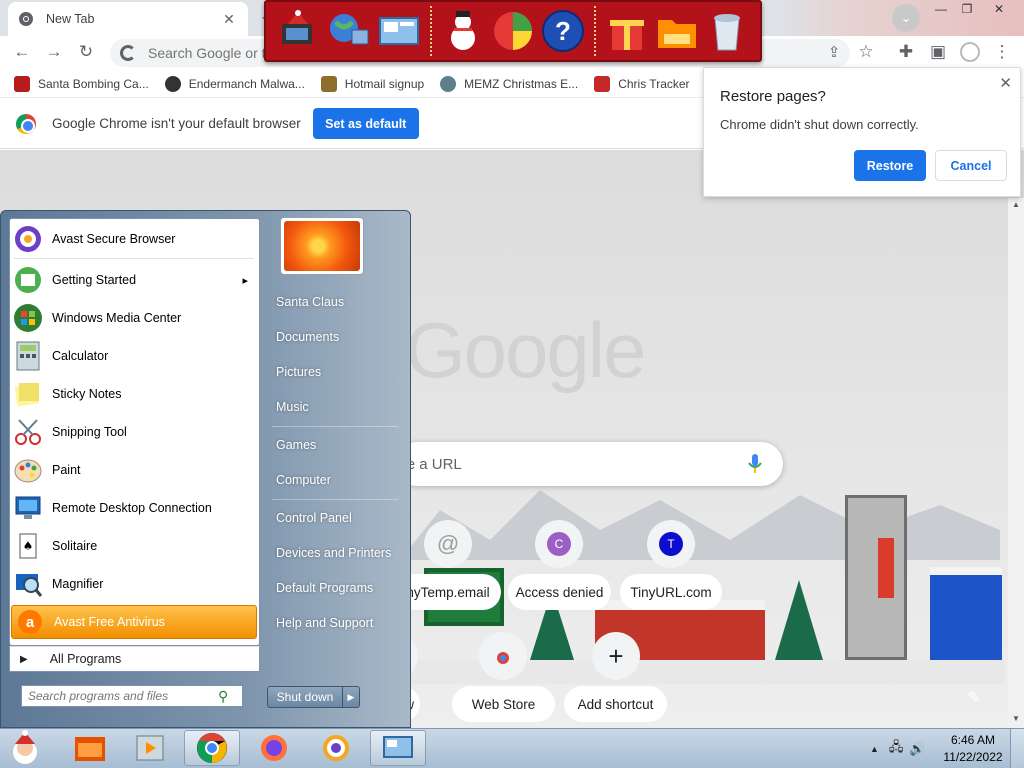 This screenshot has width=1024, height=768. I want to click on start-right-default-programs: Default Programs, so click(335, 588).